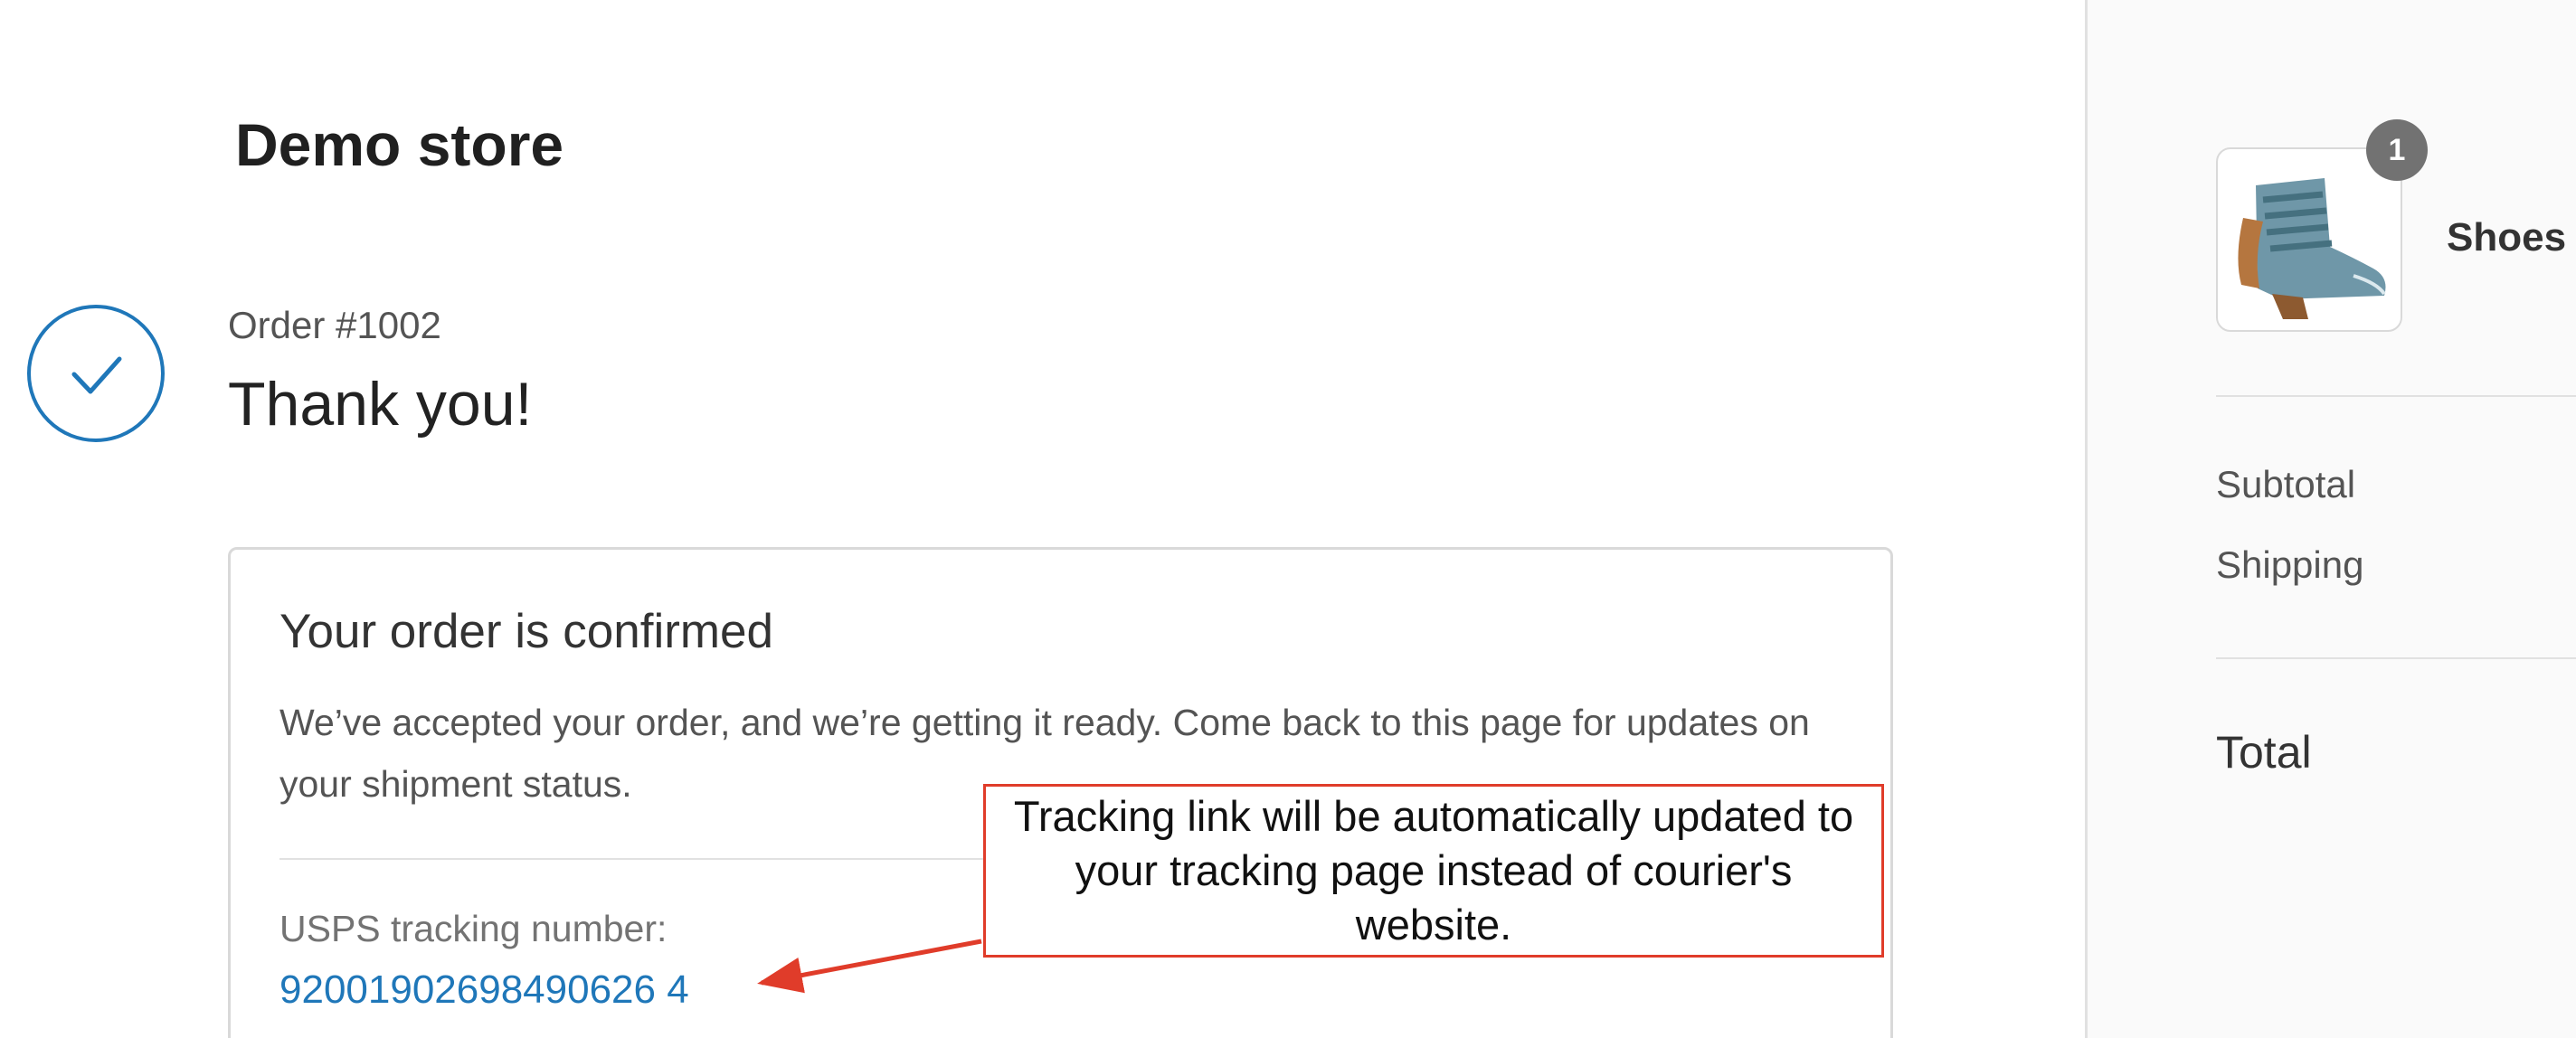 The image size is (2576, 1038). I want to click on boot-image, so click(2312, 249).